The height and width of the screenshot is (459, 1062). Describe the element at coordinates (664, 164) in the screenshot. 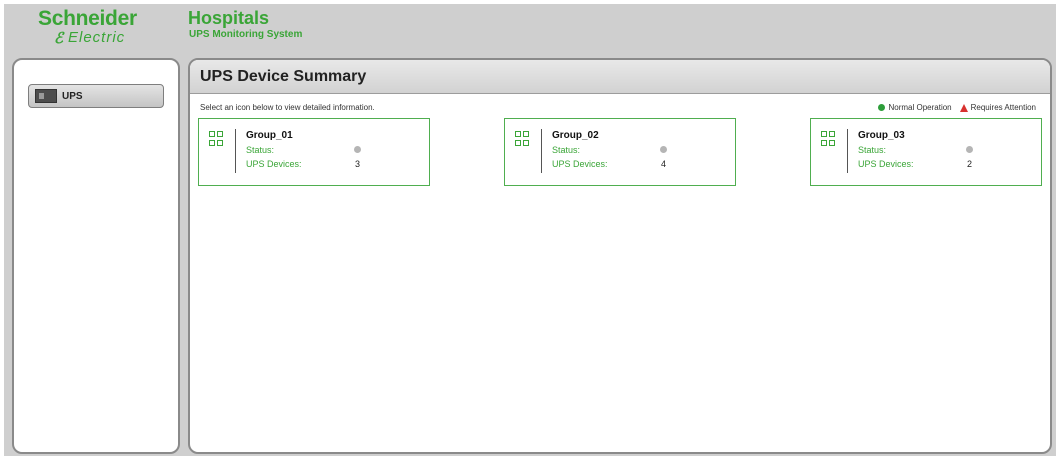

I see `ups-devices-count: 4` at that location.